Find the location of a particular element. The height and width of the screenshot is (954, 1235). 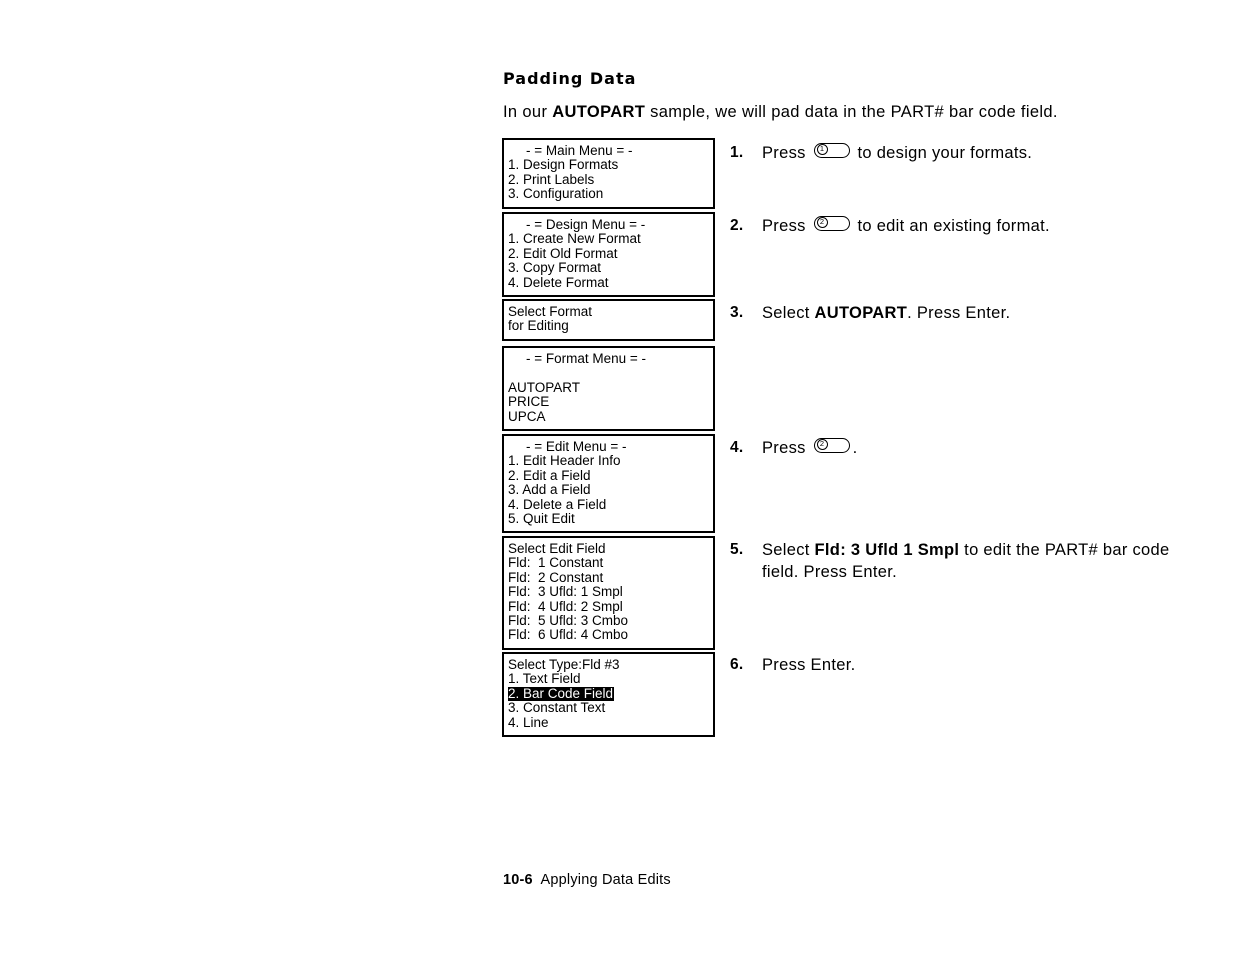

step-4: 4. Press 2. is located at coordinates (793, 448).